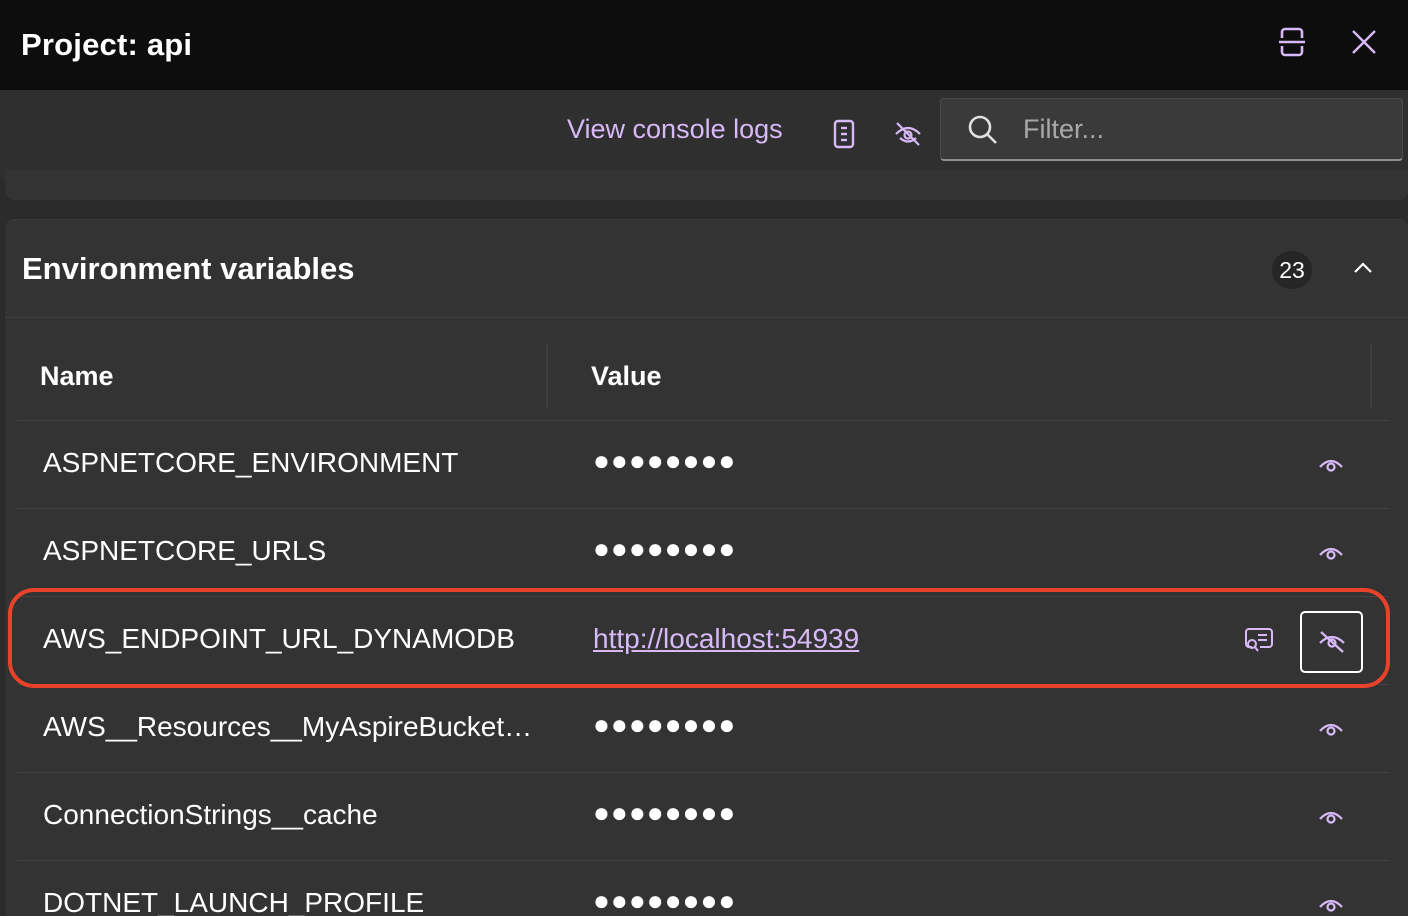 This screenshot has width=1408, height=916. I want to click on hide-all-values-button, so click(908, 134).